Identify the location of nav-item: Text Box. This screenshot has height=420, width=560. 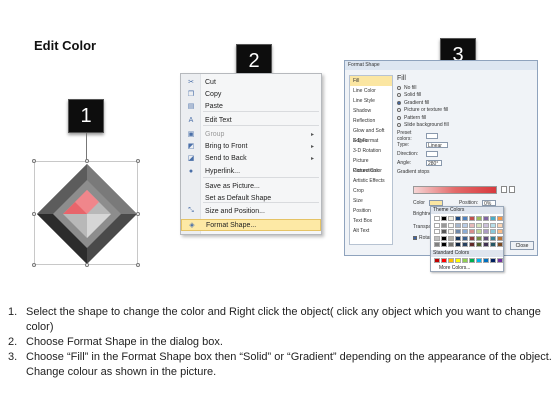
(371, 221).